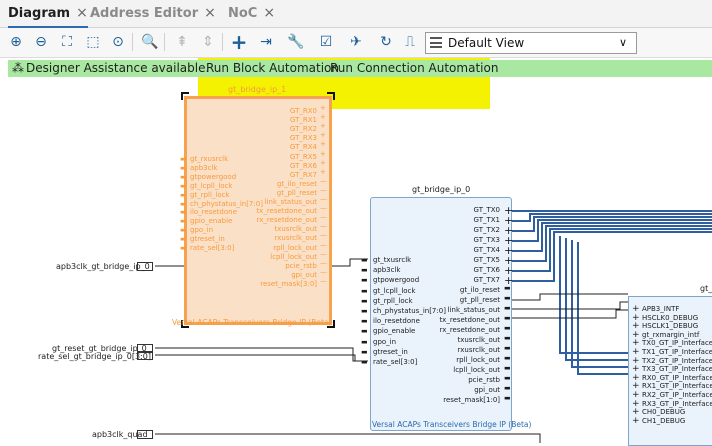 This screenshot has height=446, width=712. Describe the element at coordinates (209, 159) in the screenshot. I see `port-label: gt_rxusrclk` at that location.